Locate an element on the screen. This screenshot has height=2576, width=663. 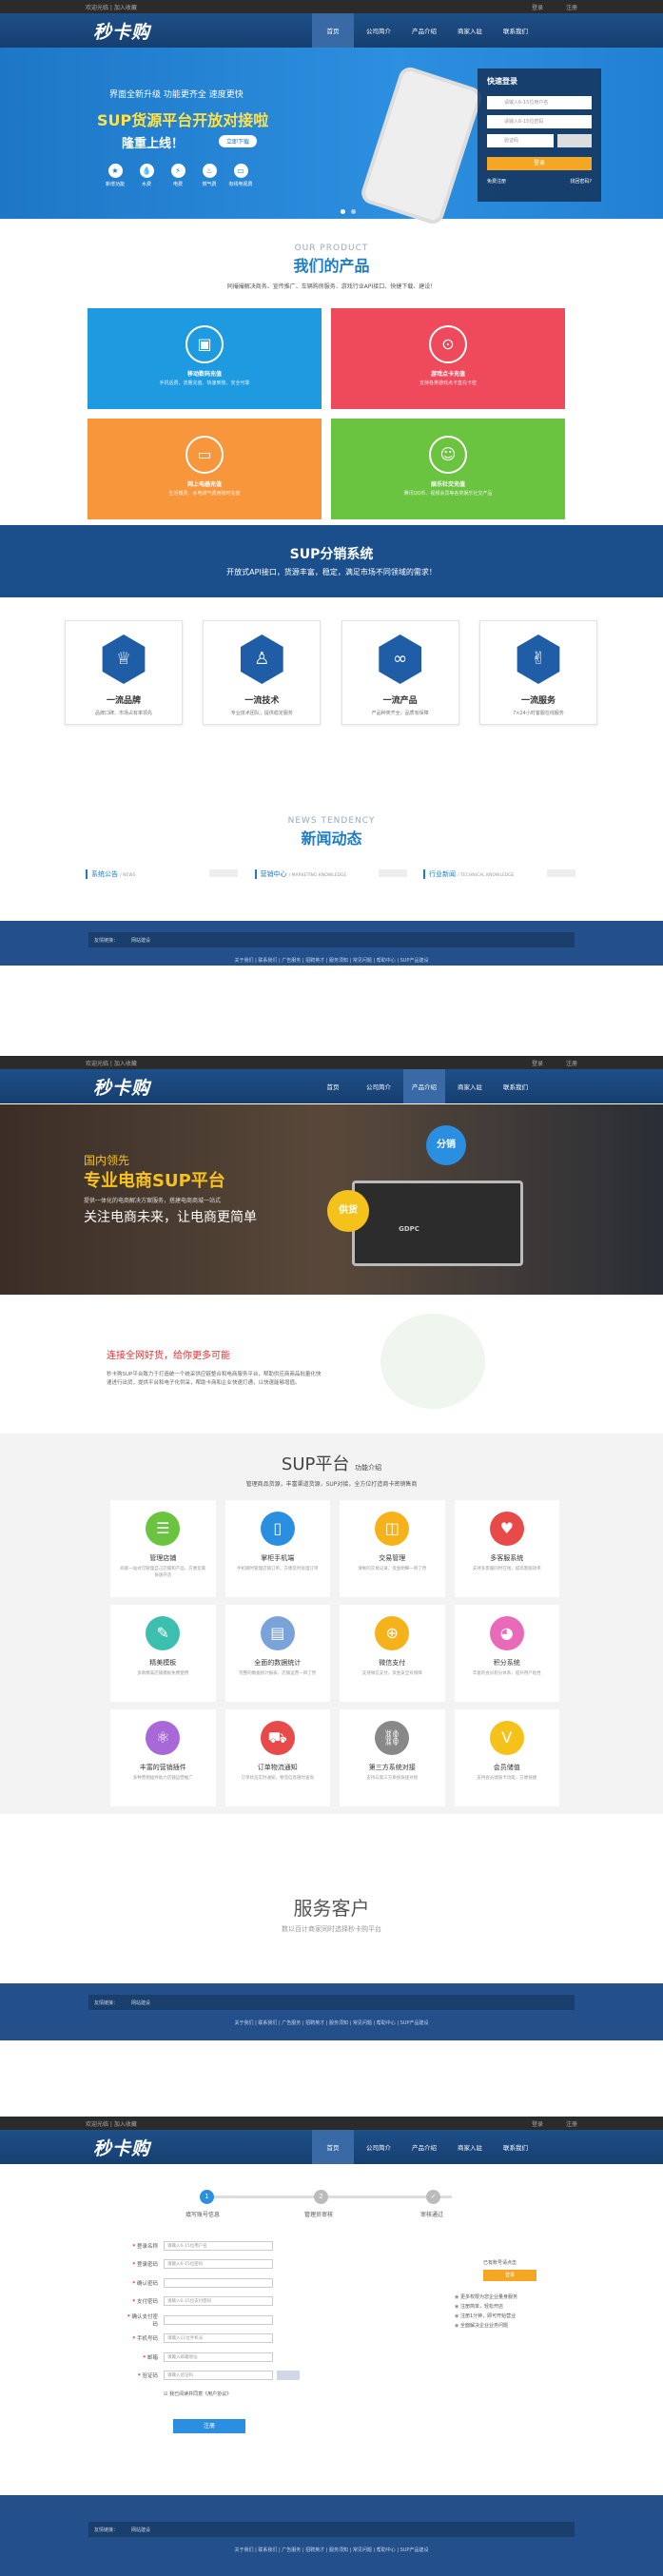
form-row: * 确认密码 is located at coordinates (223, 2283).